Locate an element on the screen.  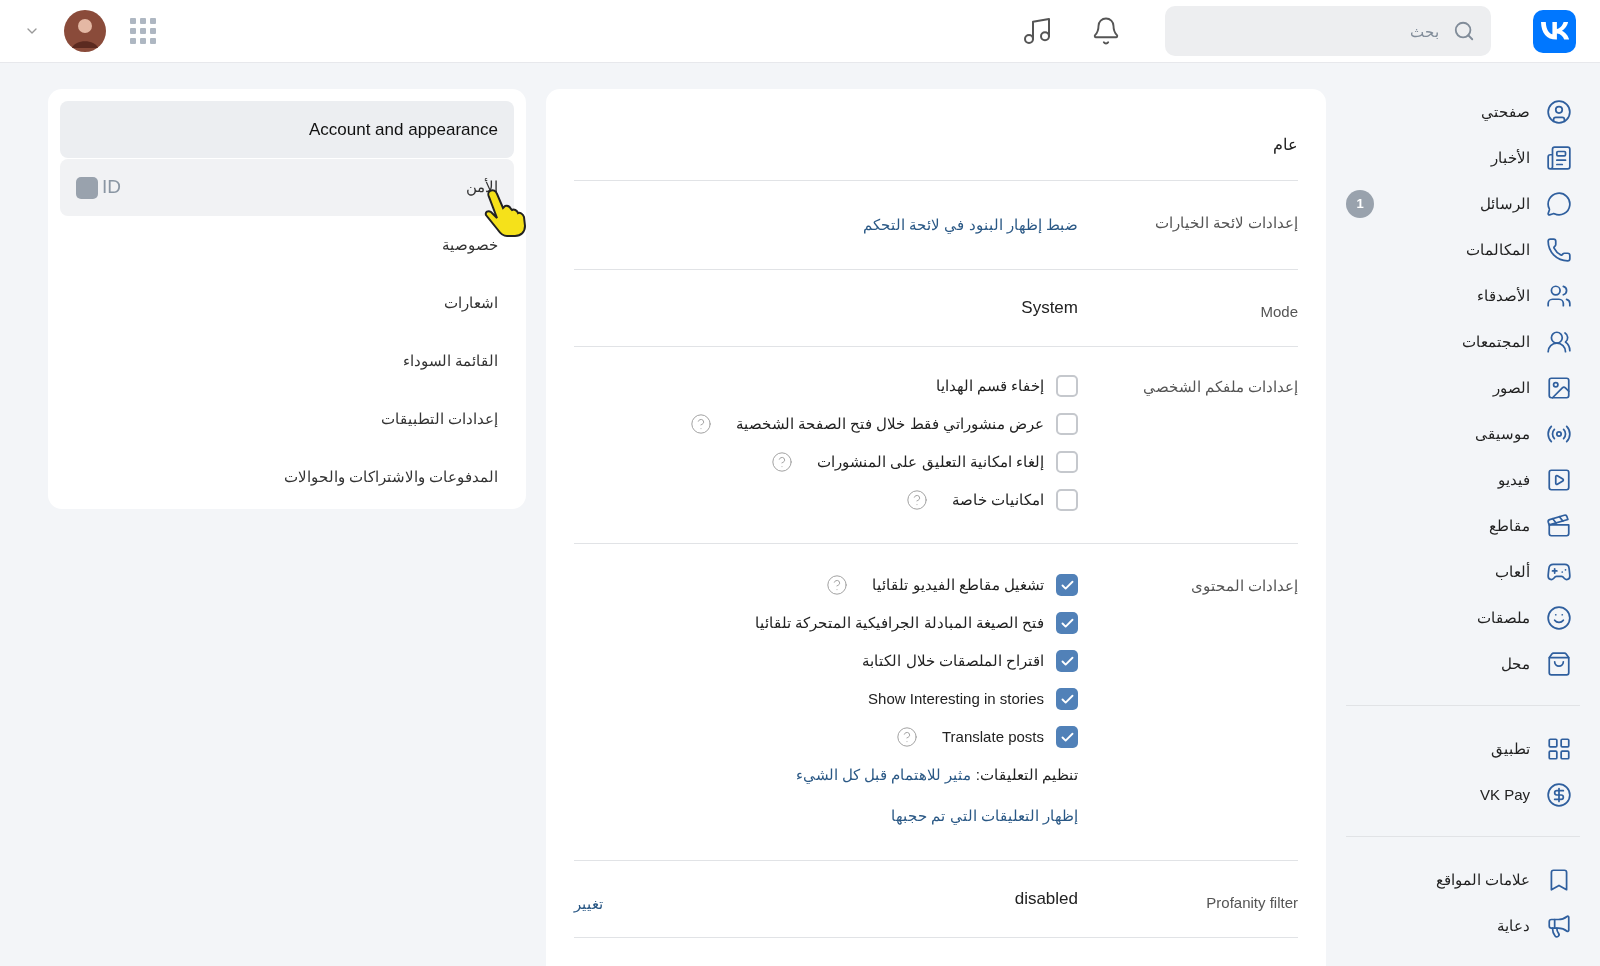
video-icon is located at coordinates (1559, 480).